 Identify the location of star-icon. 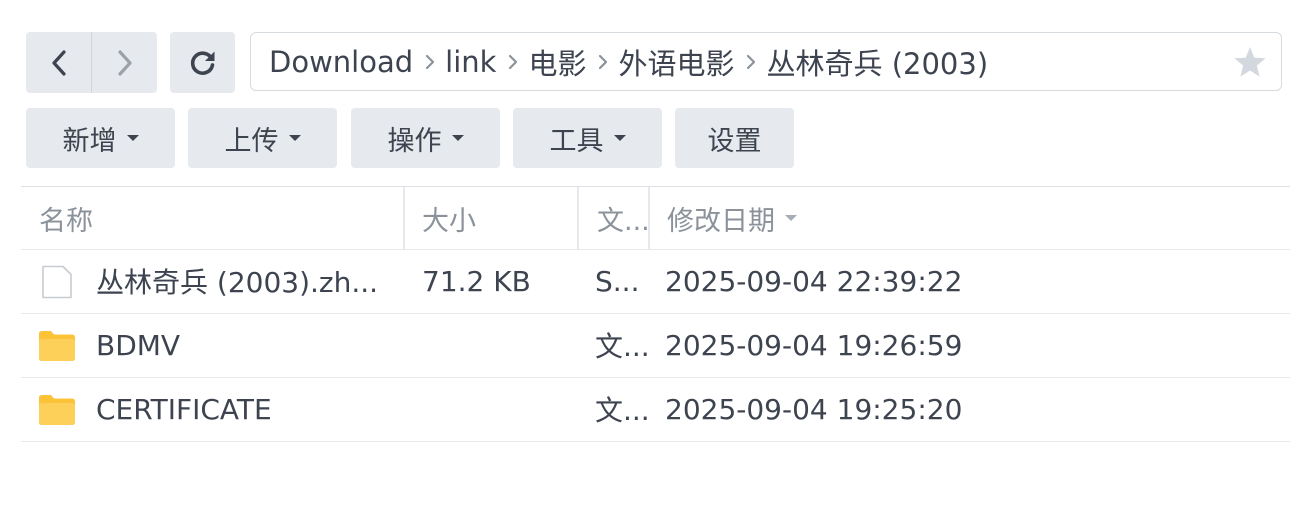
(1250, 62).